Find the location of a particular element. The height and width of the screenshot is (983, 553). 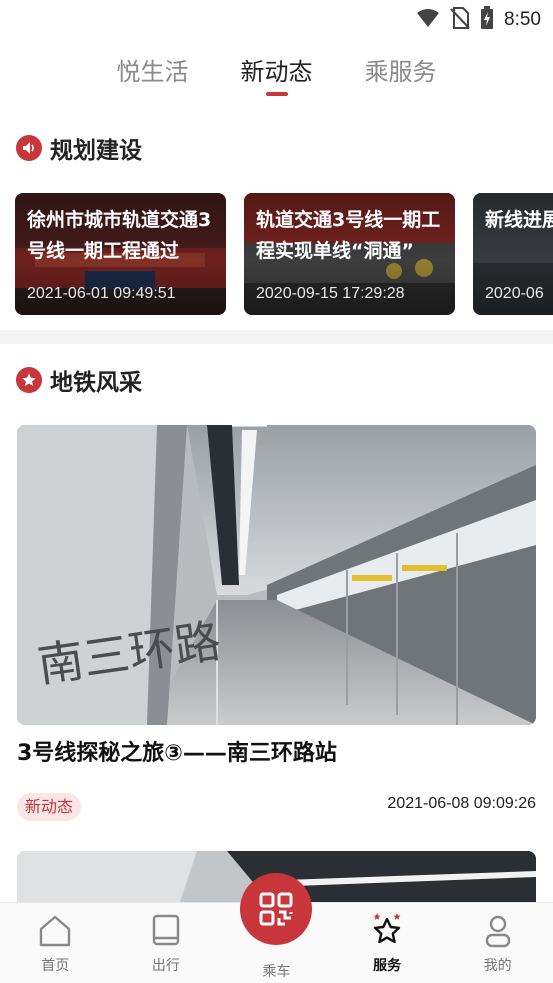

nav-label: 出行 is located at coordinates (165, 966).